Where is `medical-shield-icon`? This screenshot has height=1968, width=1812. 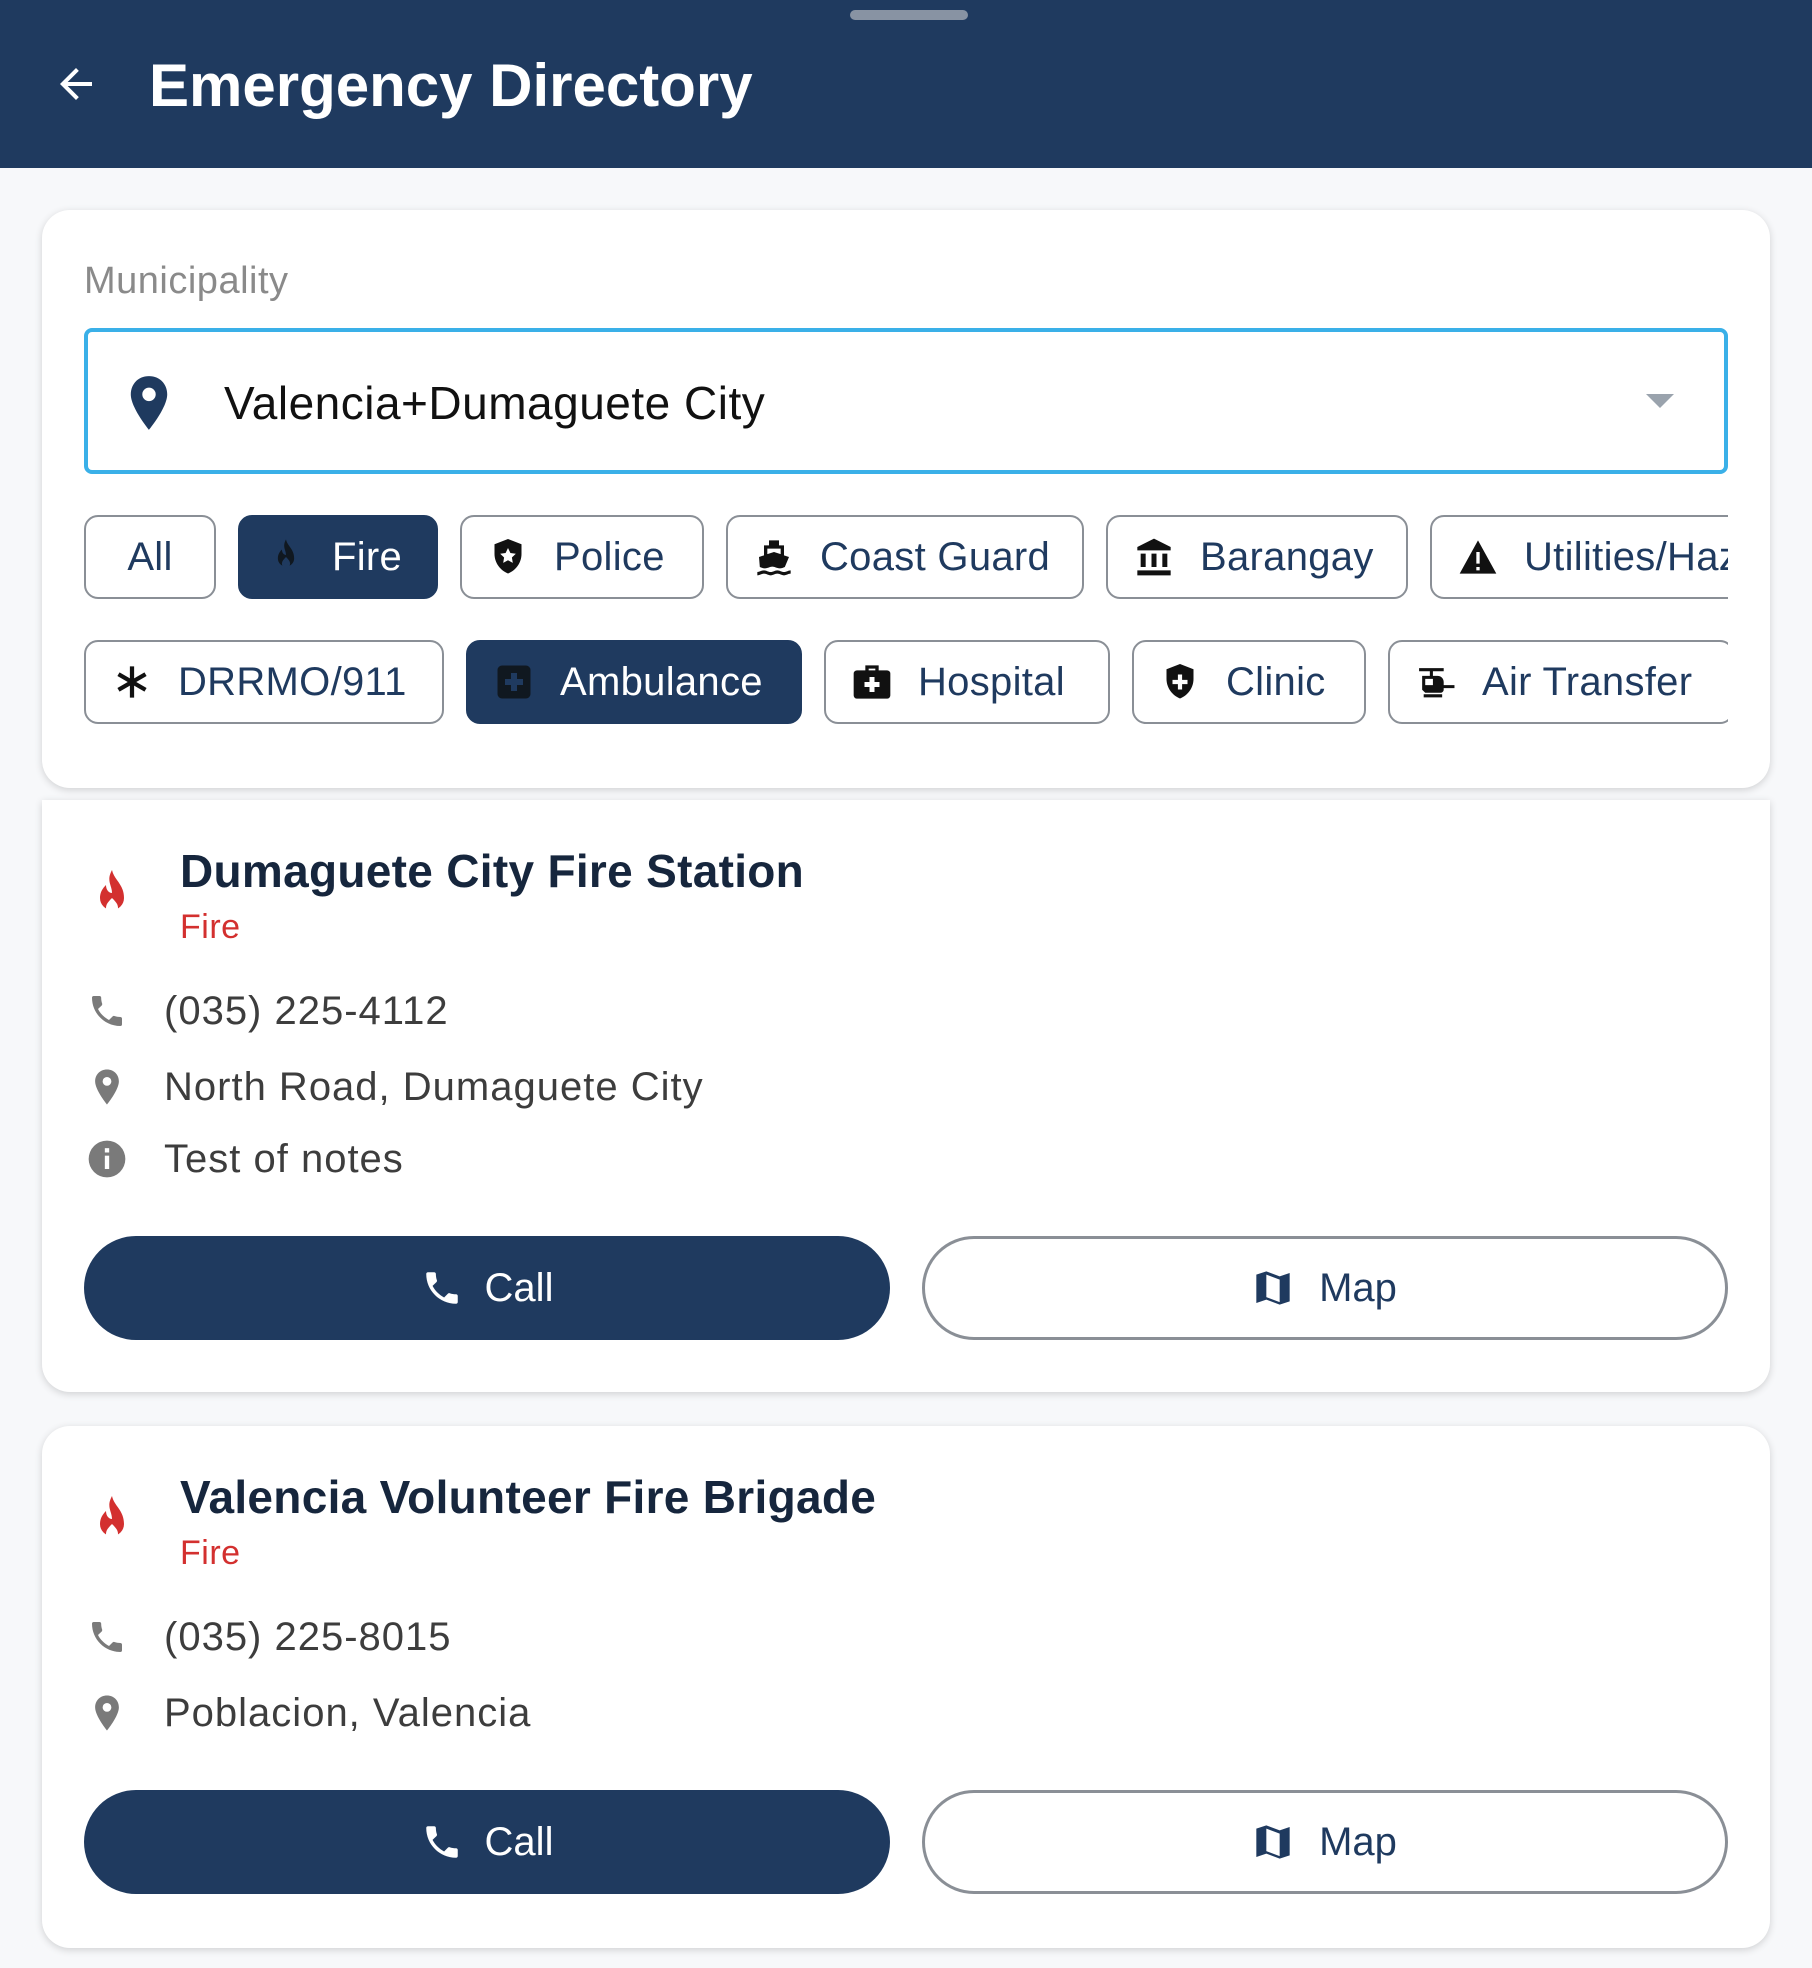 medical-shield-icon is located at coordinates (1180, 682).